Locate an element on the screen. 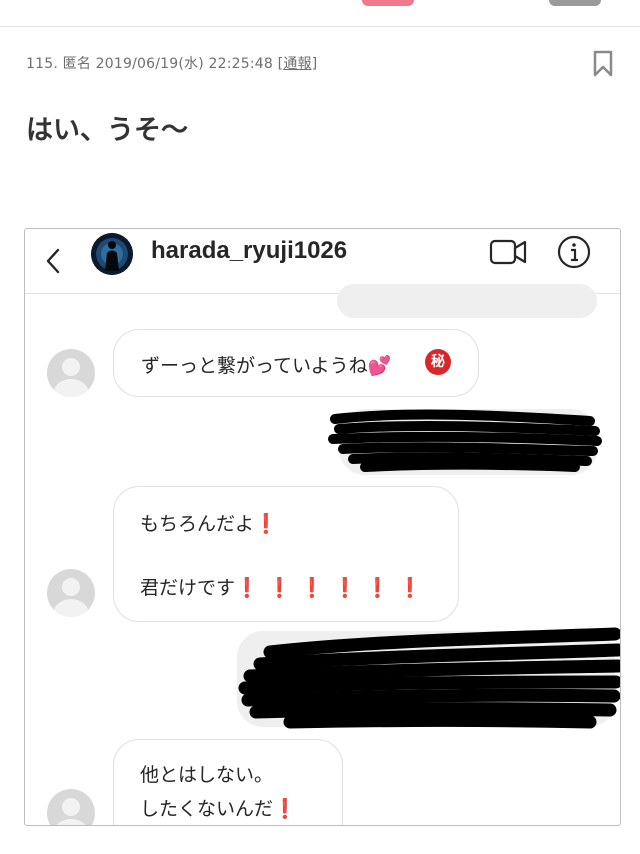 The width and height of the screenshot is (640, 854). user-avatar-image is located at coordinates (112, 254).